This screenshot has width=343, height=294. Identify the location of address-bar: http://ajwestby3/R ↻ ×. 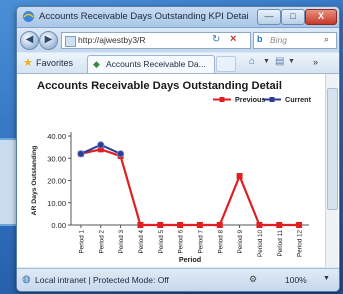
(156, 40).